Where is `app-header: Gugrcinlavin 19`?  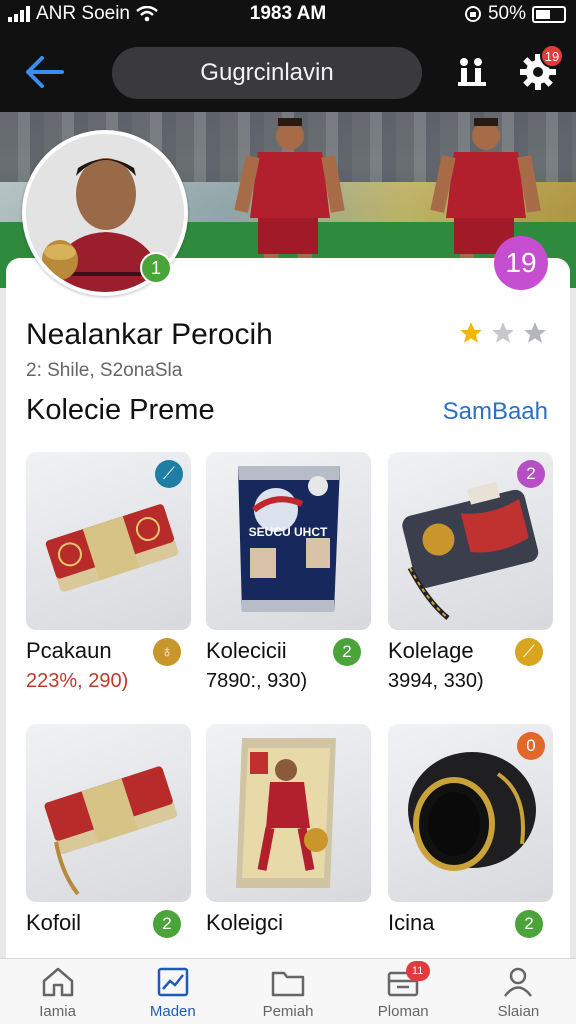 app-header: Gugrcinlavin 19 is located at coordinates (288, 71).